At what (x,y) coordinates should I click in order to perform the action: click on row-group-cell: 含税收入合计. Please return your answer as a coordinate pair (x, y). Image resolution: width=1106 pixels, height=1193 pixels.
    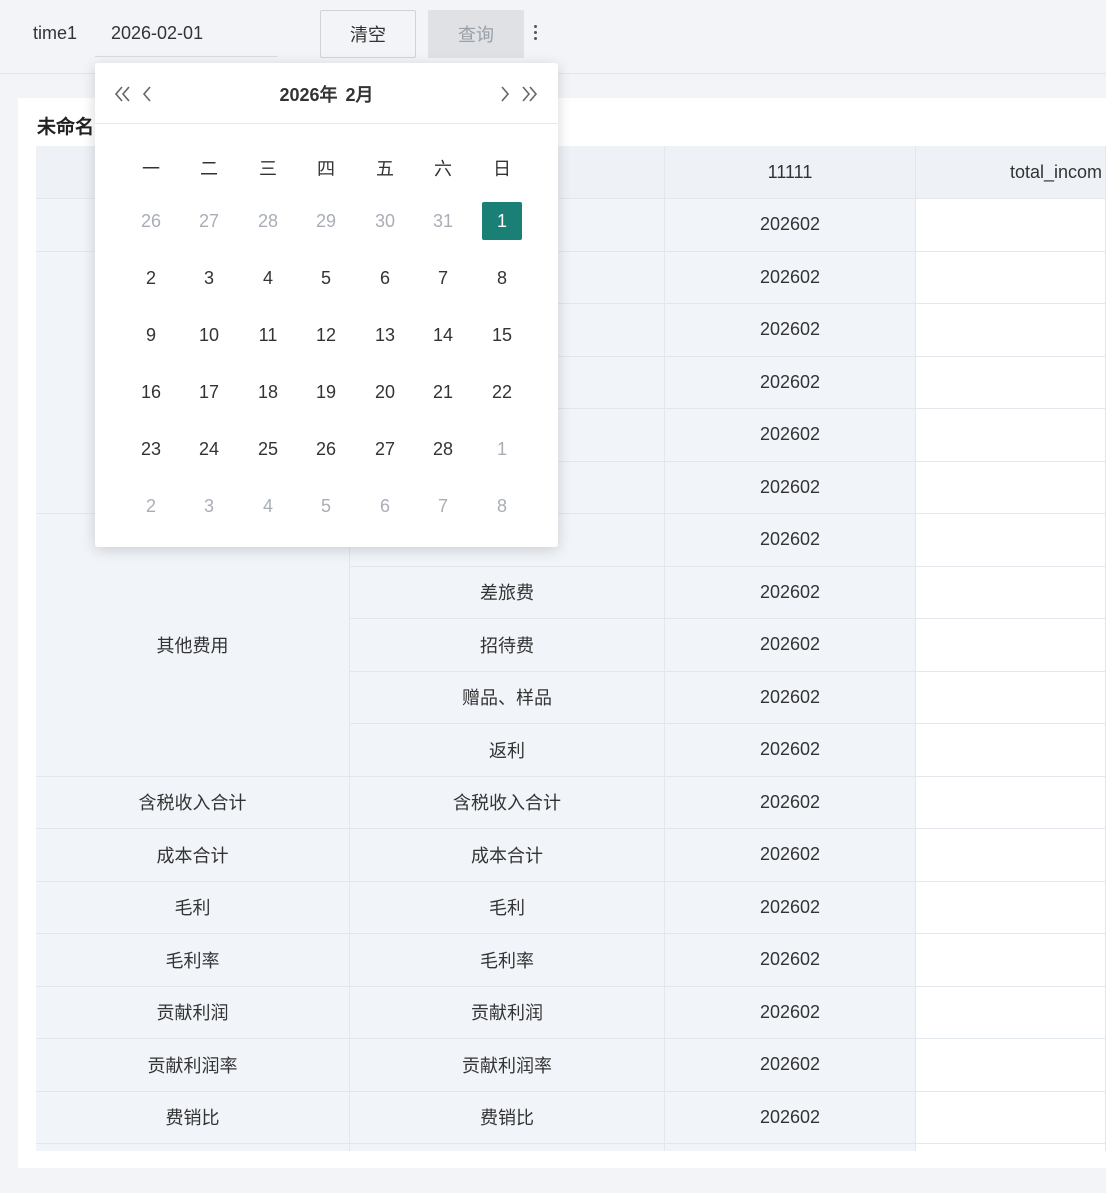
    Looking at the image, I should click on (193, 802).